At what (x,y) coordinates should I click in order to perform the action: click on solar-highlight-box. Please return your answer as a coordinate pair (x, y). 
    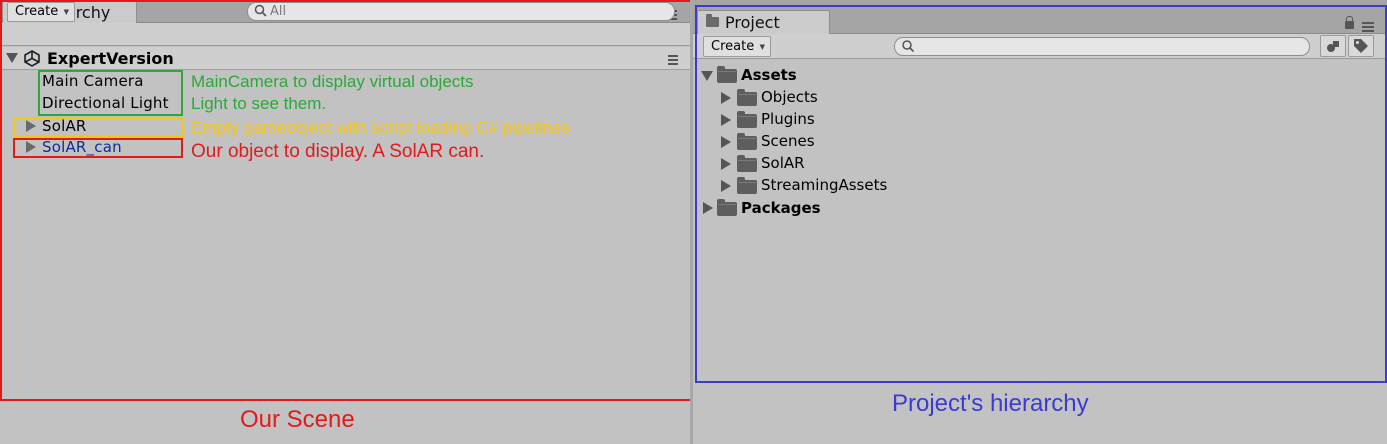
    Looking at the image, I should click on (98, 127).